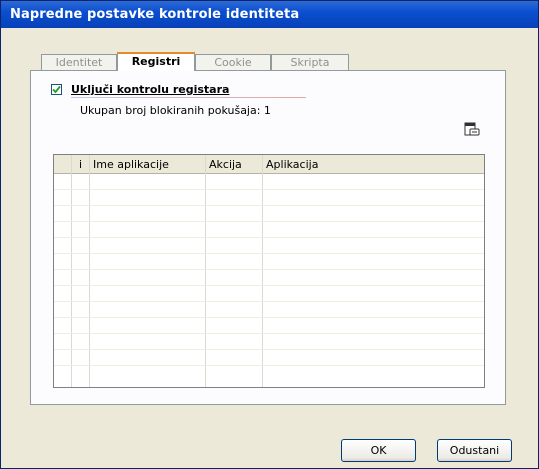  I want to click on window-title: Napredne postavke kontrole identiteta, so click(155, 14).